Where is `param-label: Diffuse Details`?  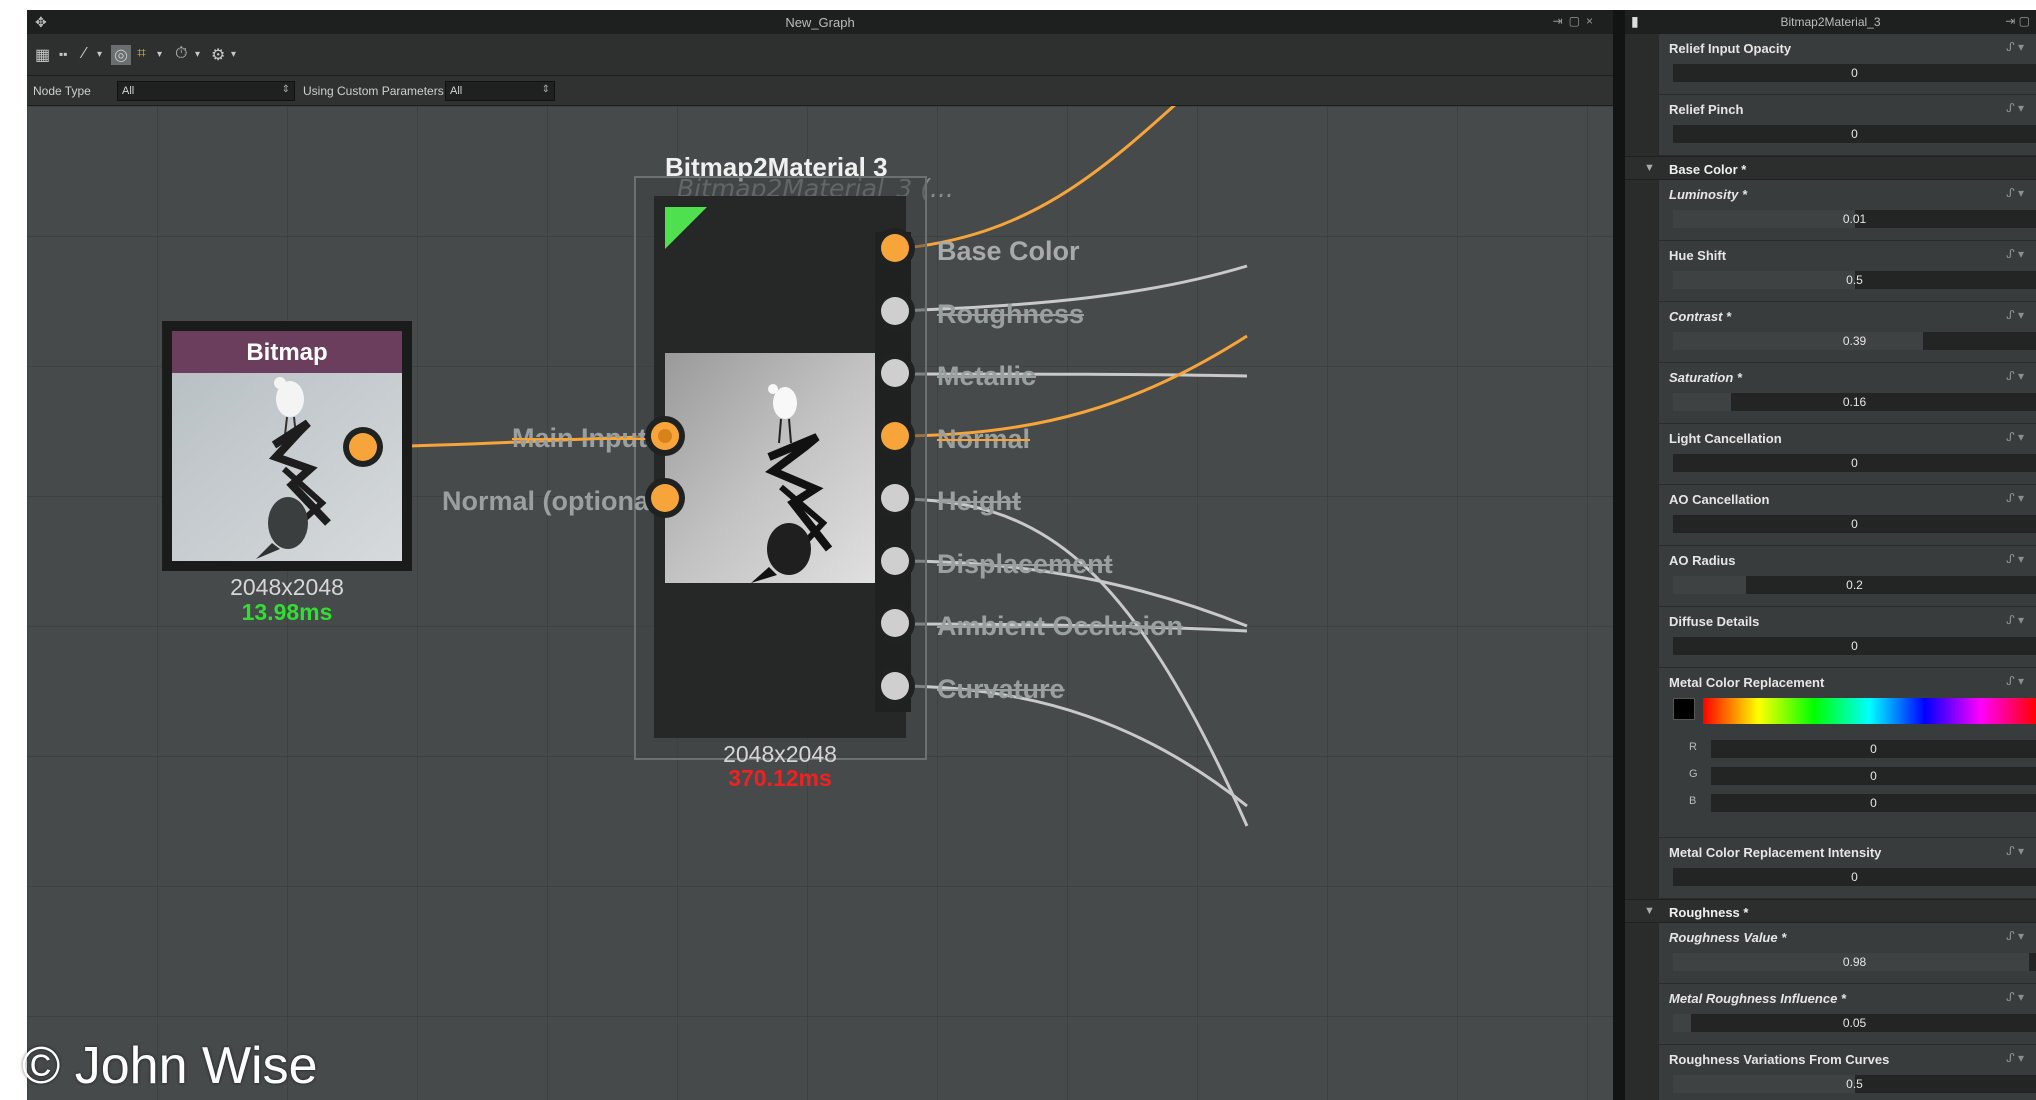 param-label: Diffuse Details is located at coordinates (1714, 621).